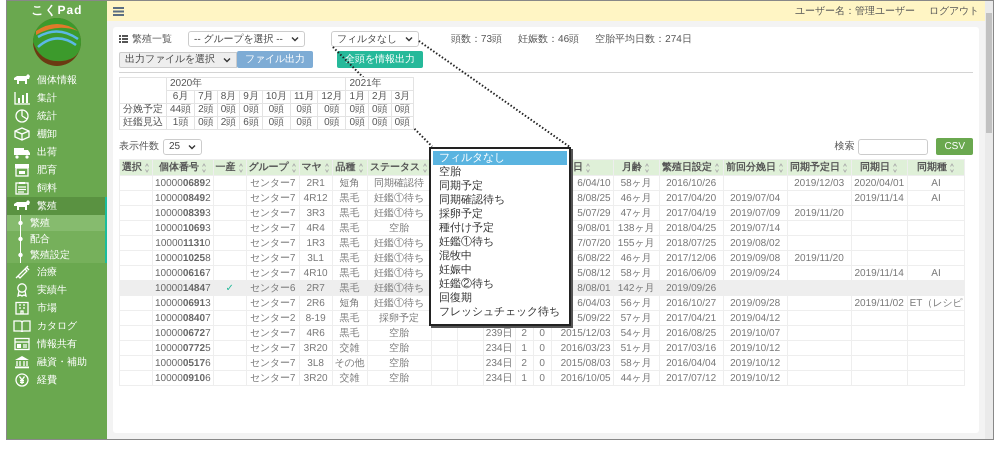 This screenshot has width=1000, height=450. What do you see at coordinates (118, 11) in the screenshot?
I see `menu-icon` at bounding box center [118, 11].